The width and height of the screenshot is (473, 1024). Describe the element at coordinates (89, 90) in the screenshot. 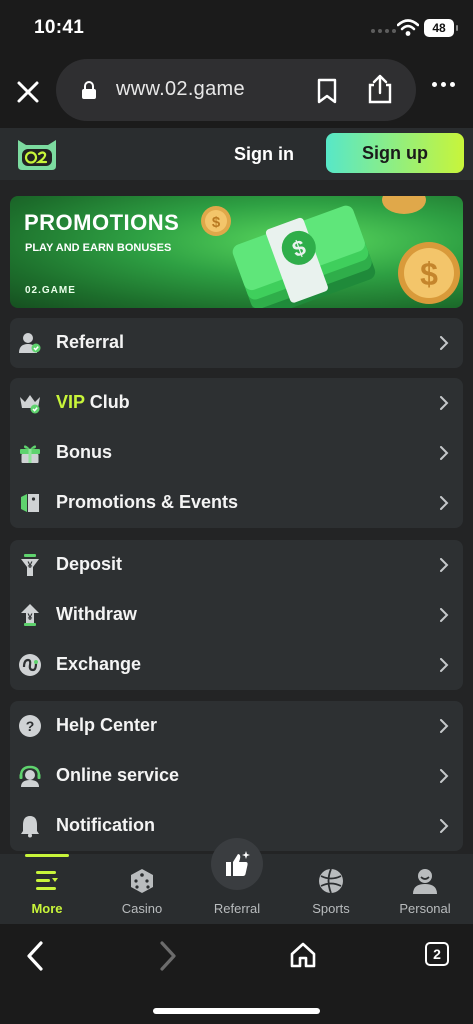

I see `lock-icon` at that location.